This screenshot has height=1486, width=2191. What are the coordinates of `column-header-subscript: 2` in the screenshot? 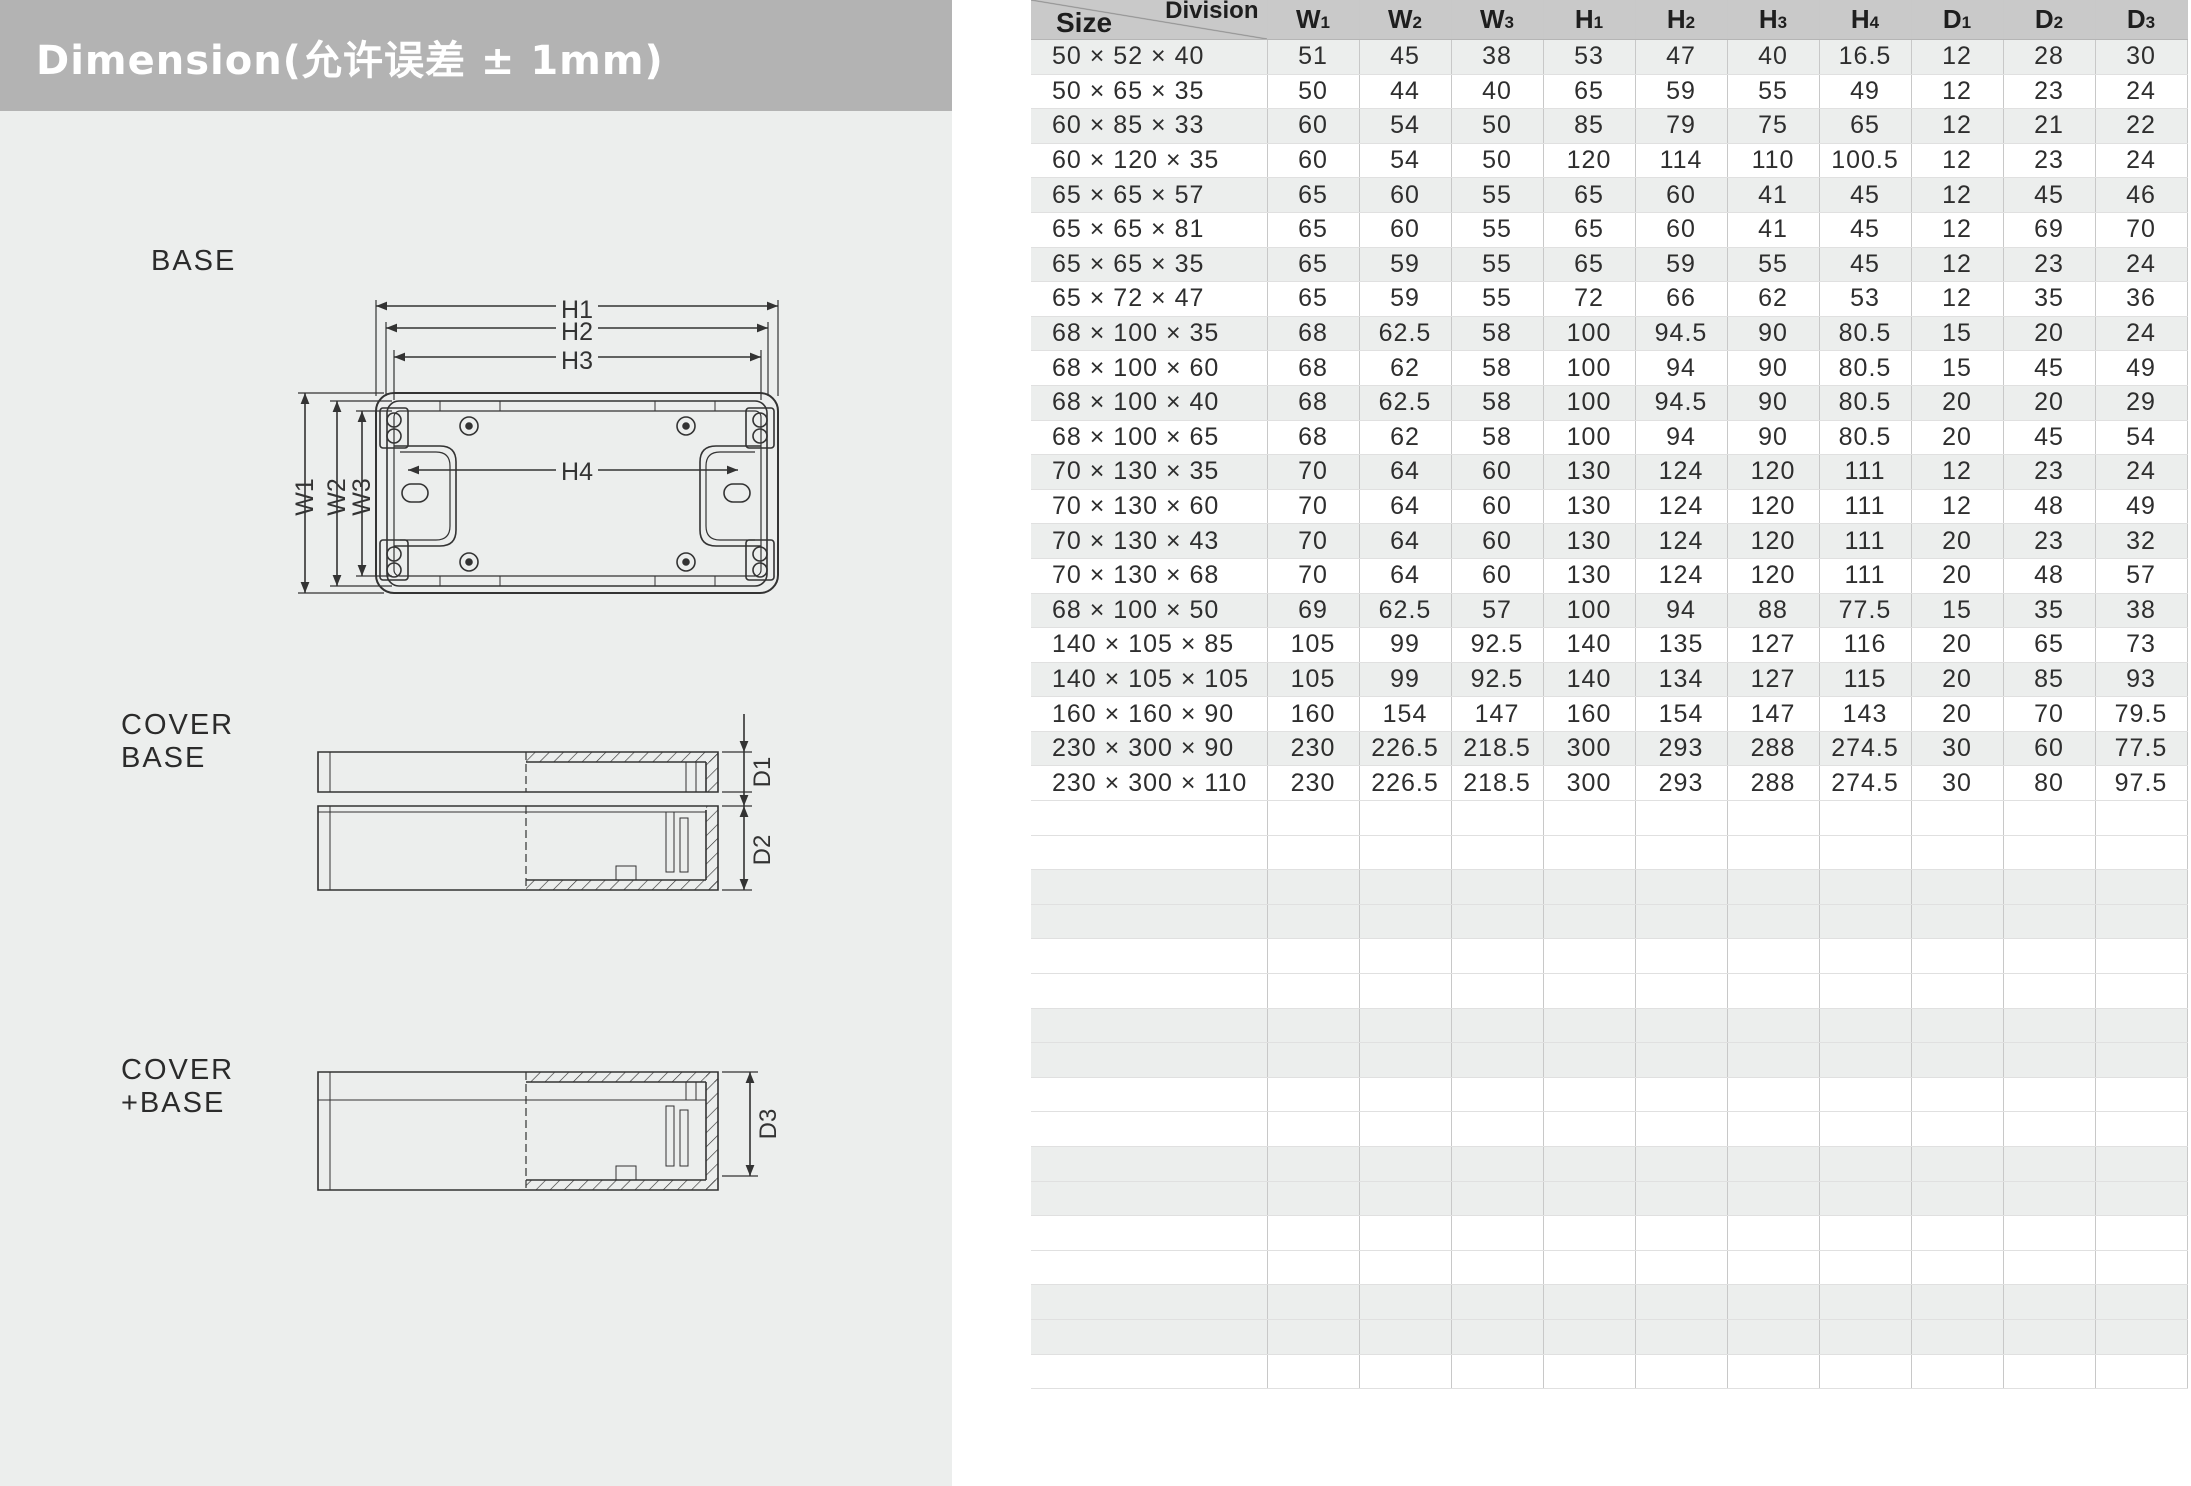 It's located at (1417, 22).